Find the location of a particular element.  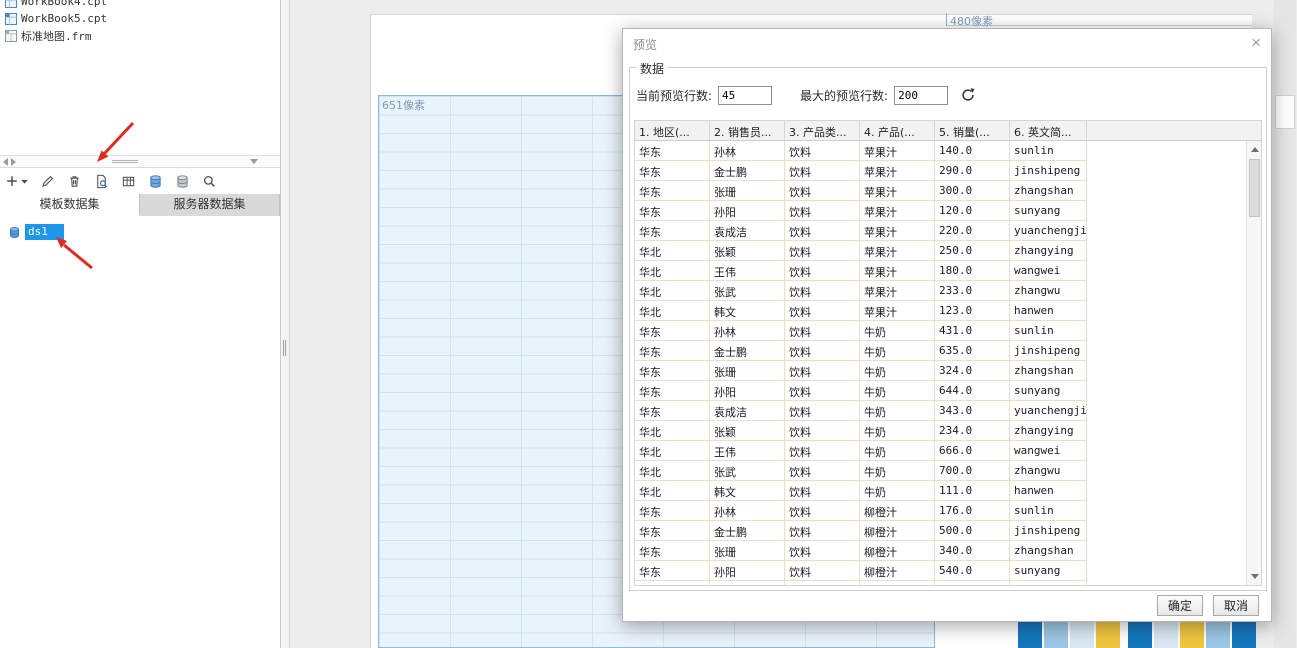

dataset-list: ds1 is located at coordinates (140, 232).